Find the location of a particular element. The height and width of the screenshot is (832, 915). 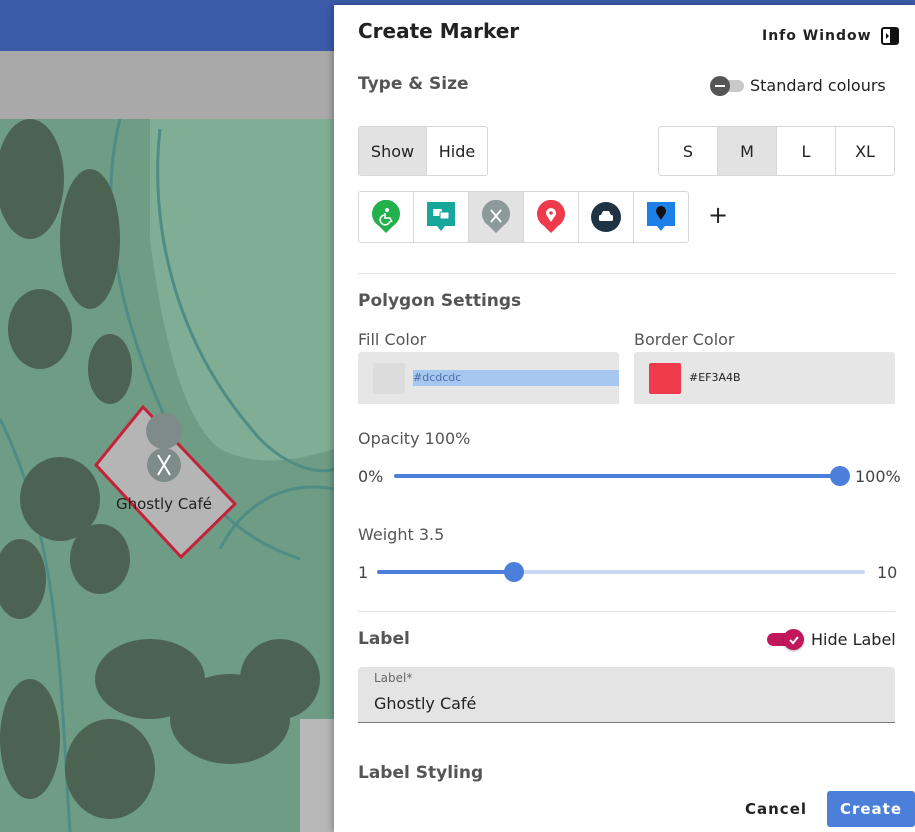

standard-colours-toggle: Standard colours is located at coordinates (798, 85).